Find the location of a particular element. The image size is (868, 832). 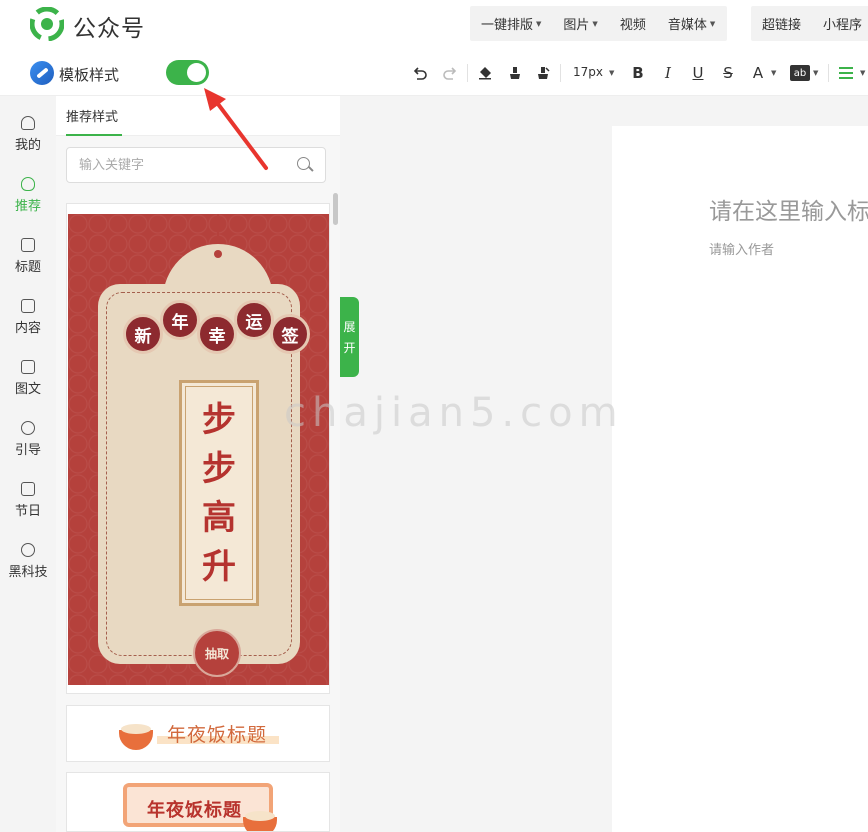

coin-char: 运 is located at coordinates (254, 320).